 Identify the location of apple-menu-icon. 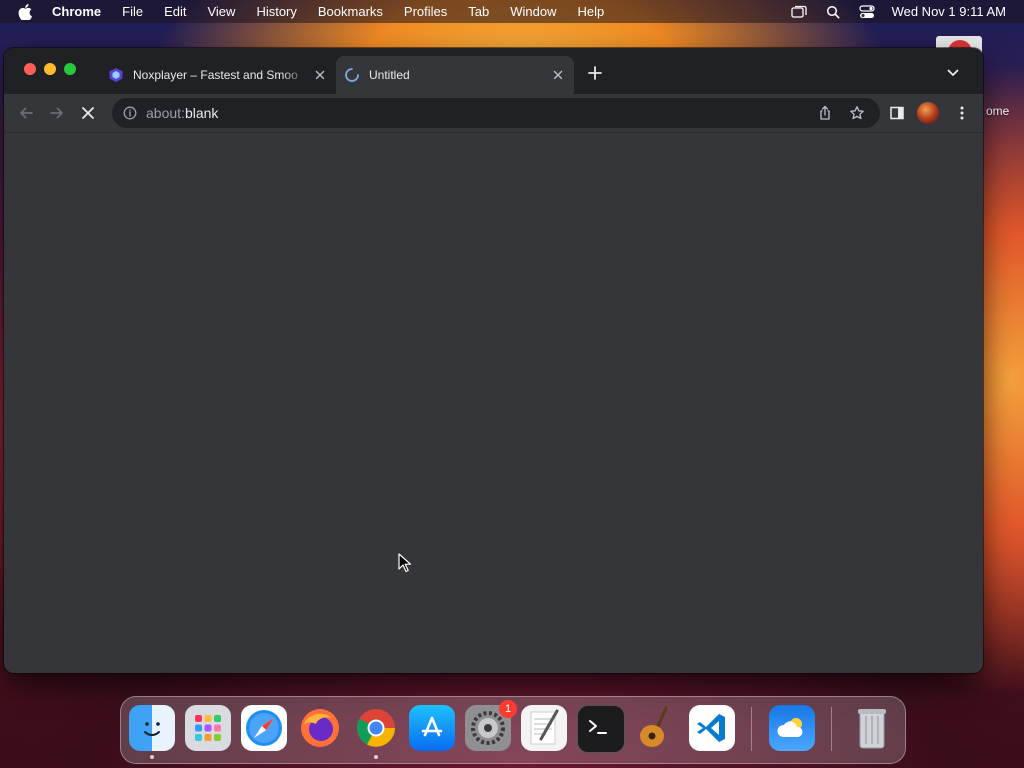
(26, 11).